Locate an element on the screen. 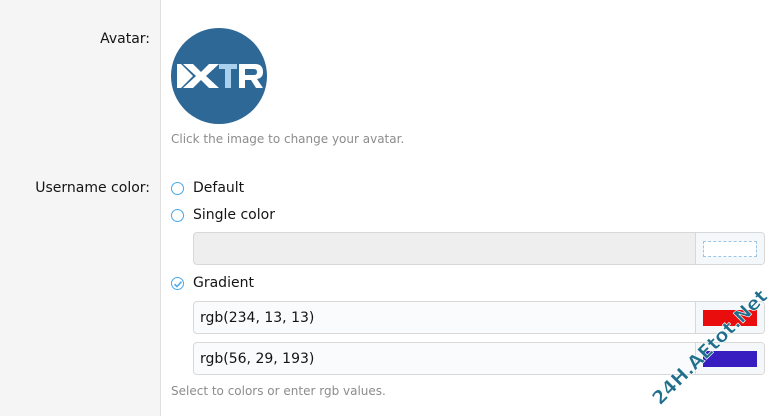  color-swatch-empty is located at coordinates (730, 248).